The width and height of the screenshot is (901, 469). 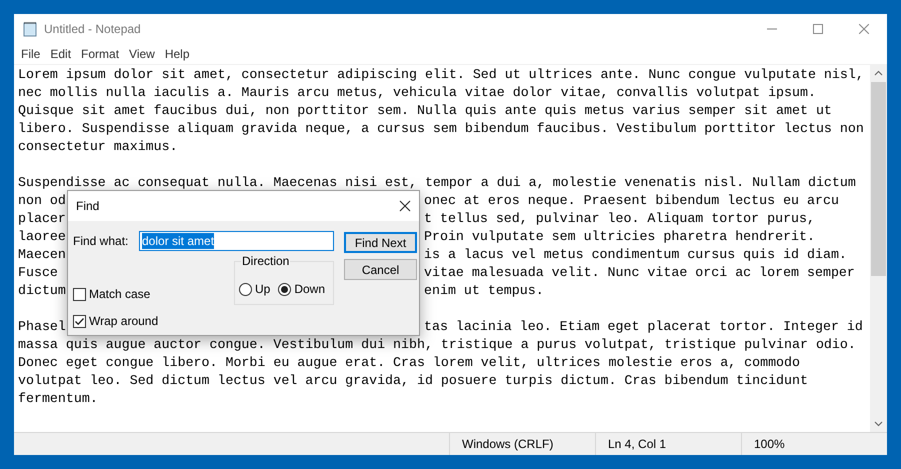 I want to click on text-line: Suspendisse ac consequat nulla. Maecenas nisi est, tempor a dui a, molestie venenatis nisl. Nullam dictum, so click(x=437, y=183).